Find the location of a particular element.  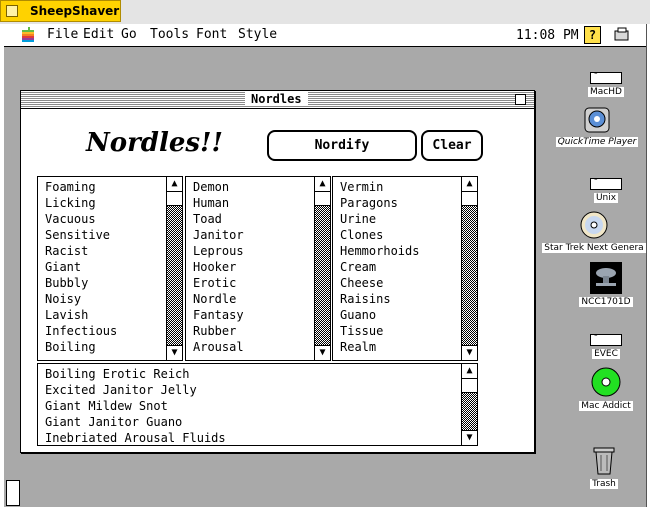

starship-icon is located at coordinates (606, 278).